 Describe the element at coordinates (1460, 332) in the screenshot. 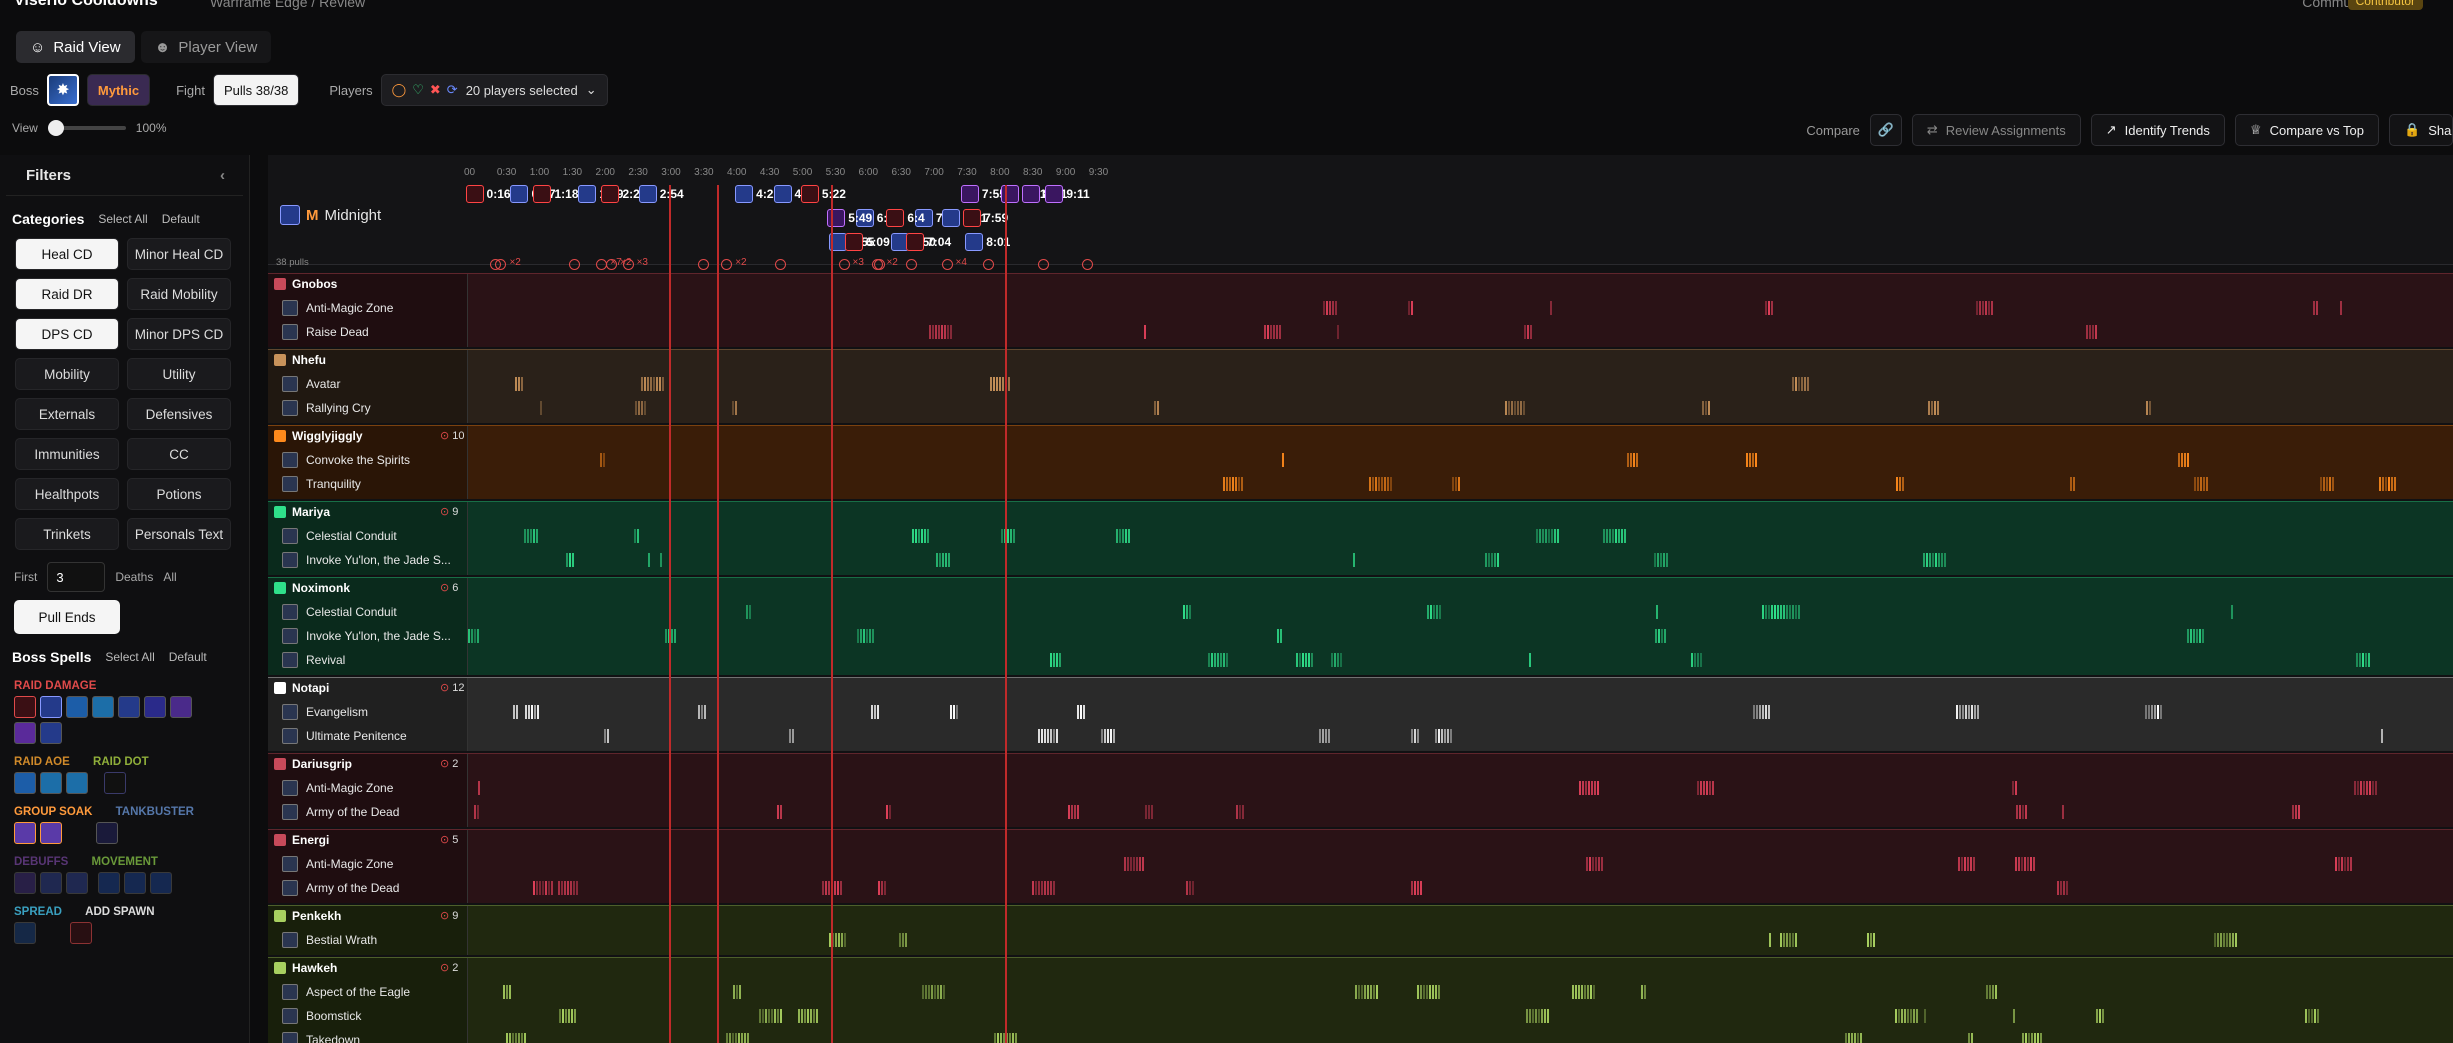

I see `ability-lane` at that location.